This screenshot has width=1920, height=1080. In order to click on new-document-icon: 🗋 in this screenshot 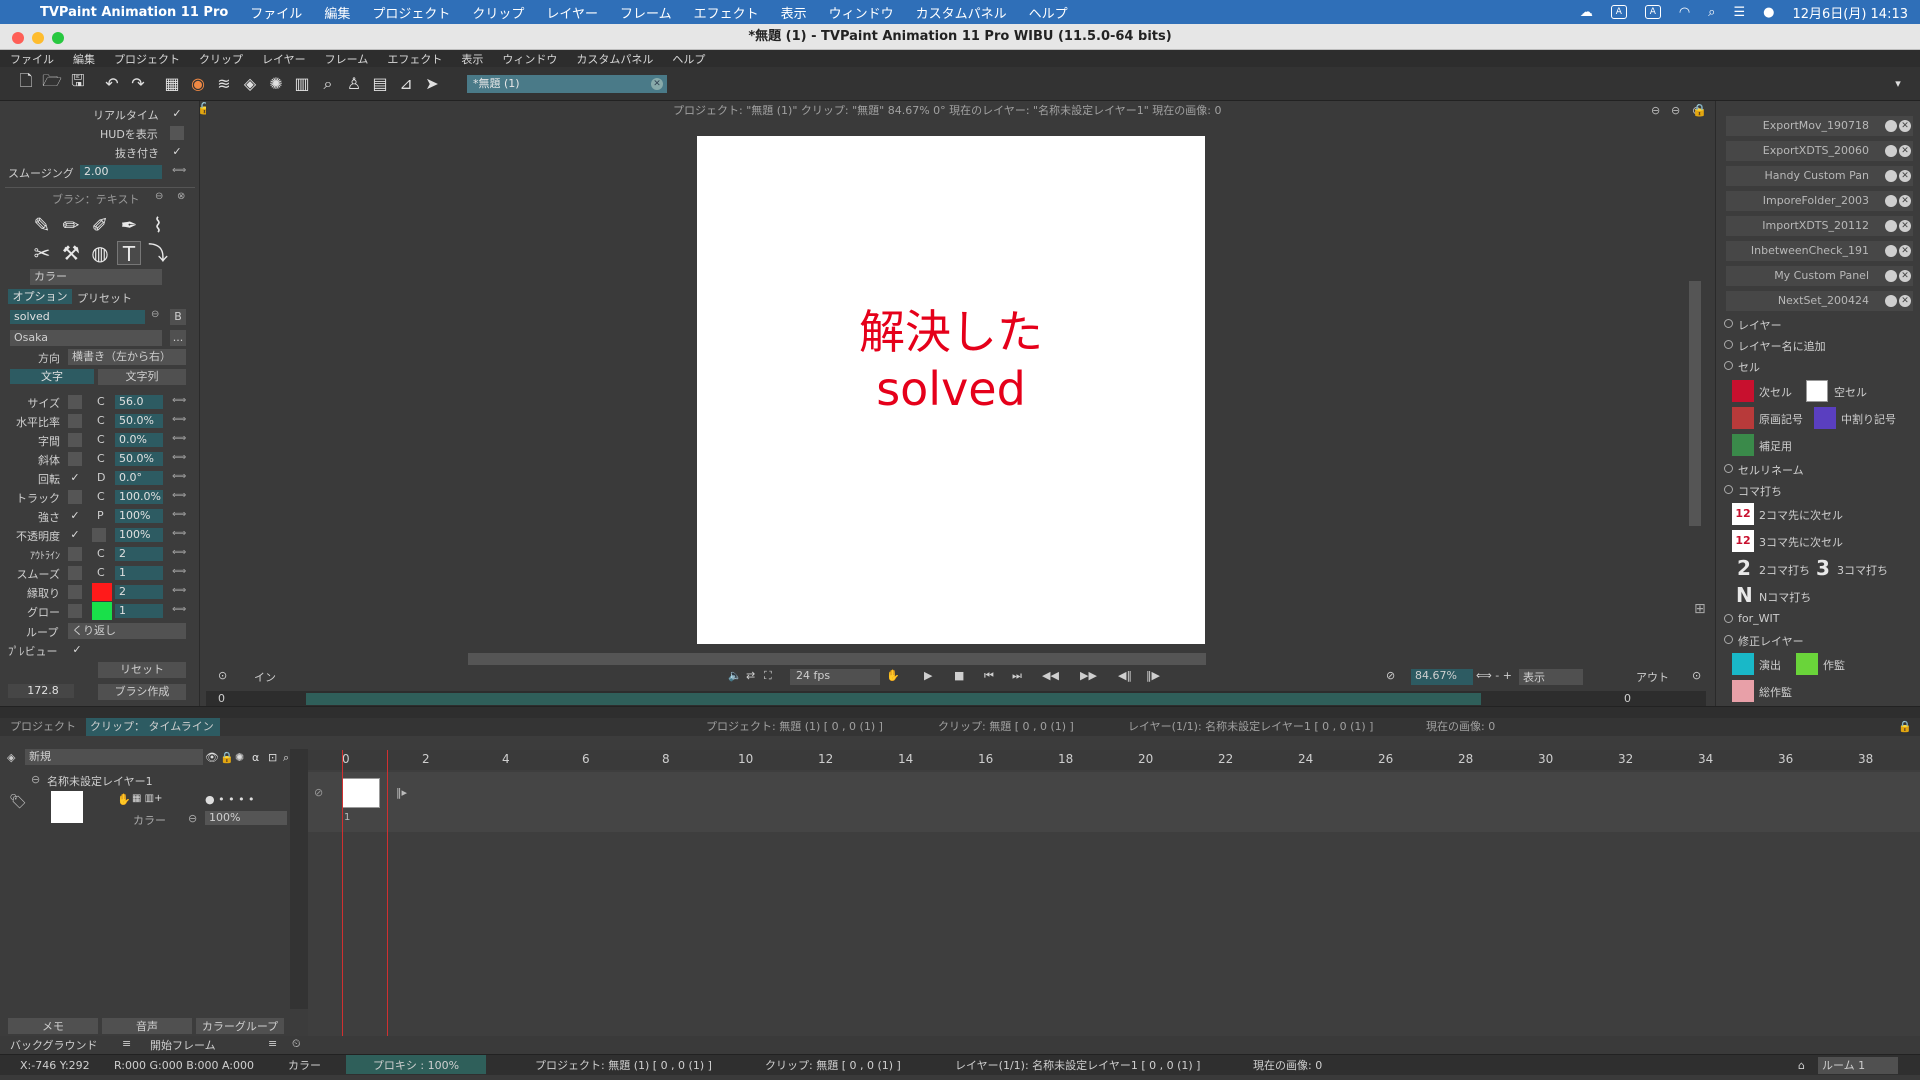, I will do `click(26, 82)`.